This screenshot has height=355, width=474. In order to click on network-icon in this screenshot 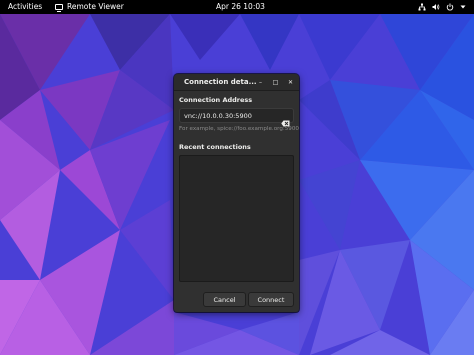, I will do `click(422, 7)`.